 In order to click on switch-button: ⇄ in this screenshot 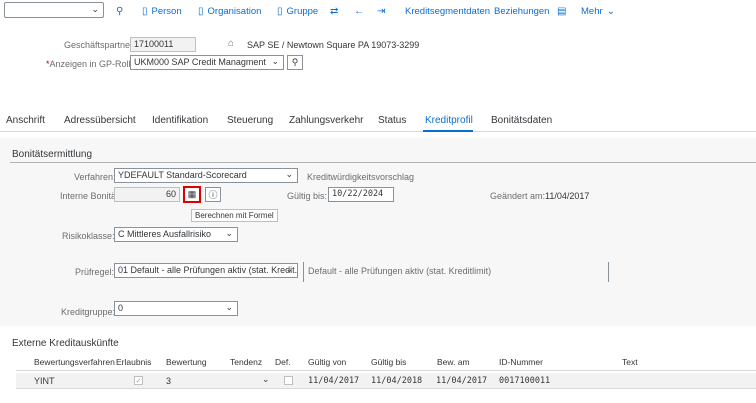, I will do `click(334, 11)`.